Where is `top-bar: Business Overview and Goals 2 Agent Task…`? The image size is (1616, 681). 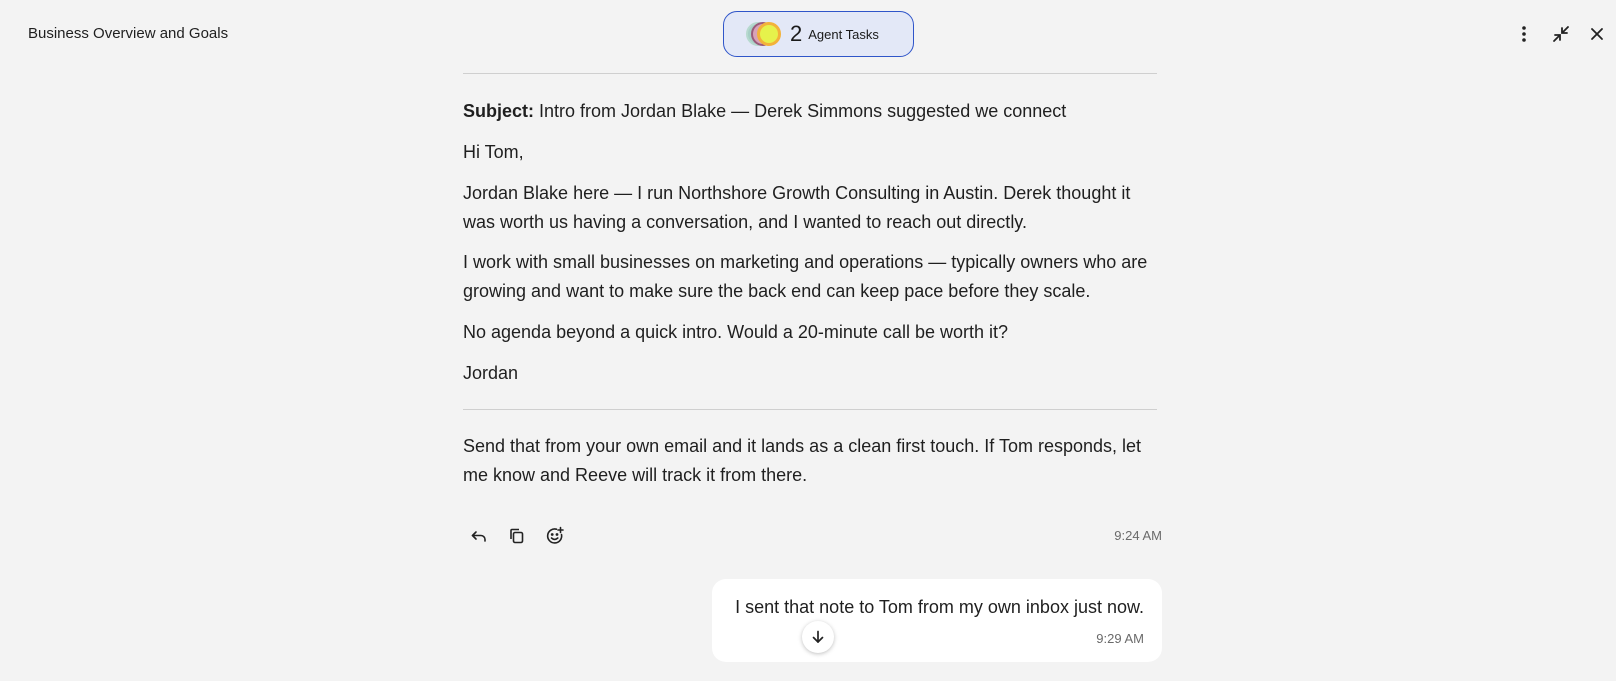 top-bar: Business Overview and Goals 2 Agent Task… is located at coordinates (808, 34).